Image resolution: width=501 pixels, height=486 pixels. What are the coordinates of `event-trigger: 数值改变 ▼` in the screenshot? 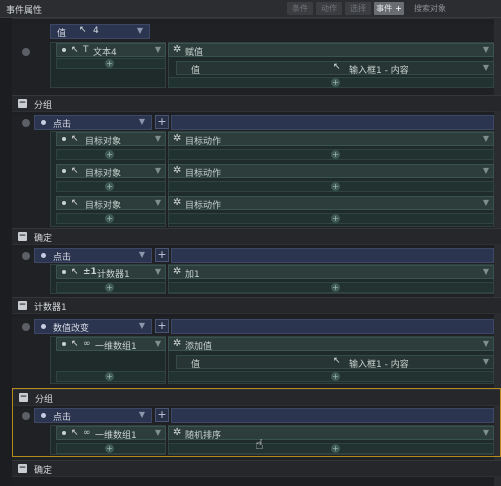 It's located at (93, 326).